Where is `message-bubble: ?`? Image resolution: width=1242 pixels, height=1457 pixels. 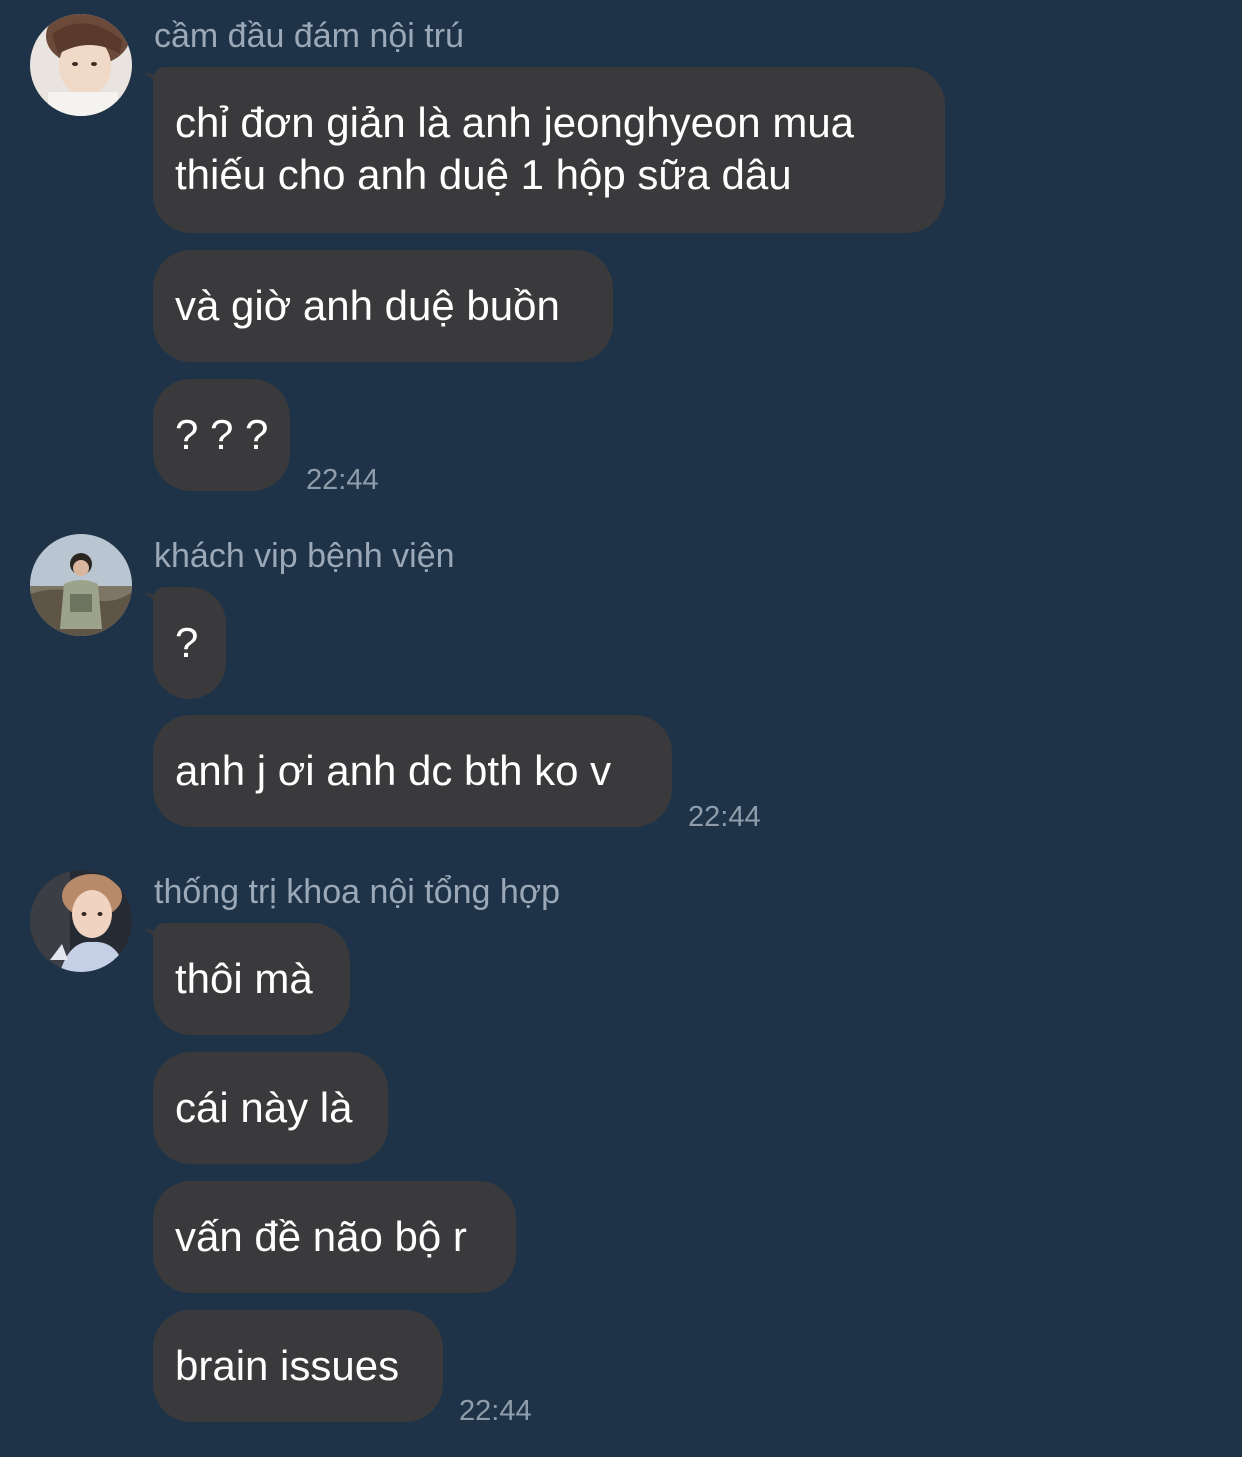
message-bubble: ? is located at coordinates (189, 643).